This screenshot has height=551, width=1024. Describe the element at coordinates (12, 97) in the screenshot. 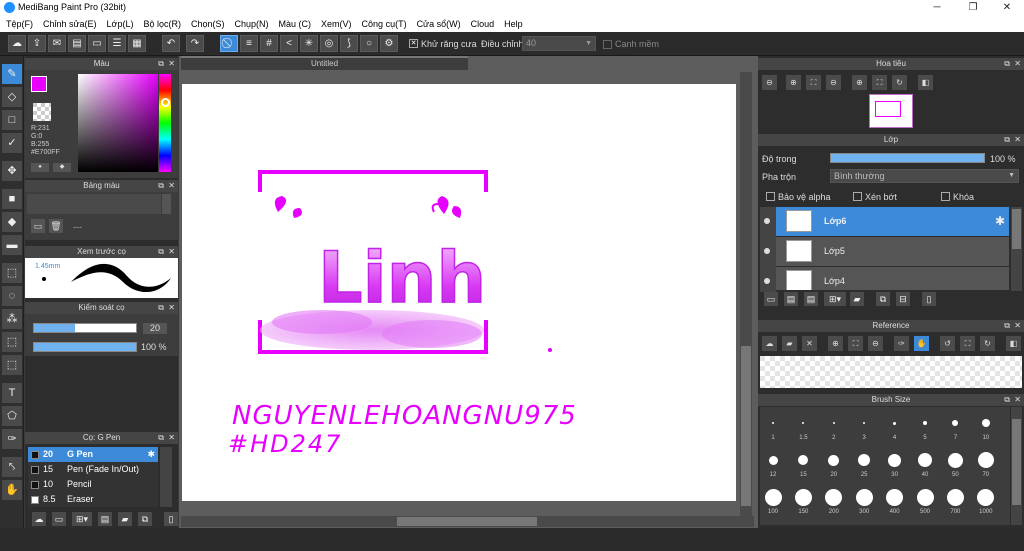

I see `eraser-tool-icon: ◇` at that location.